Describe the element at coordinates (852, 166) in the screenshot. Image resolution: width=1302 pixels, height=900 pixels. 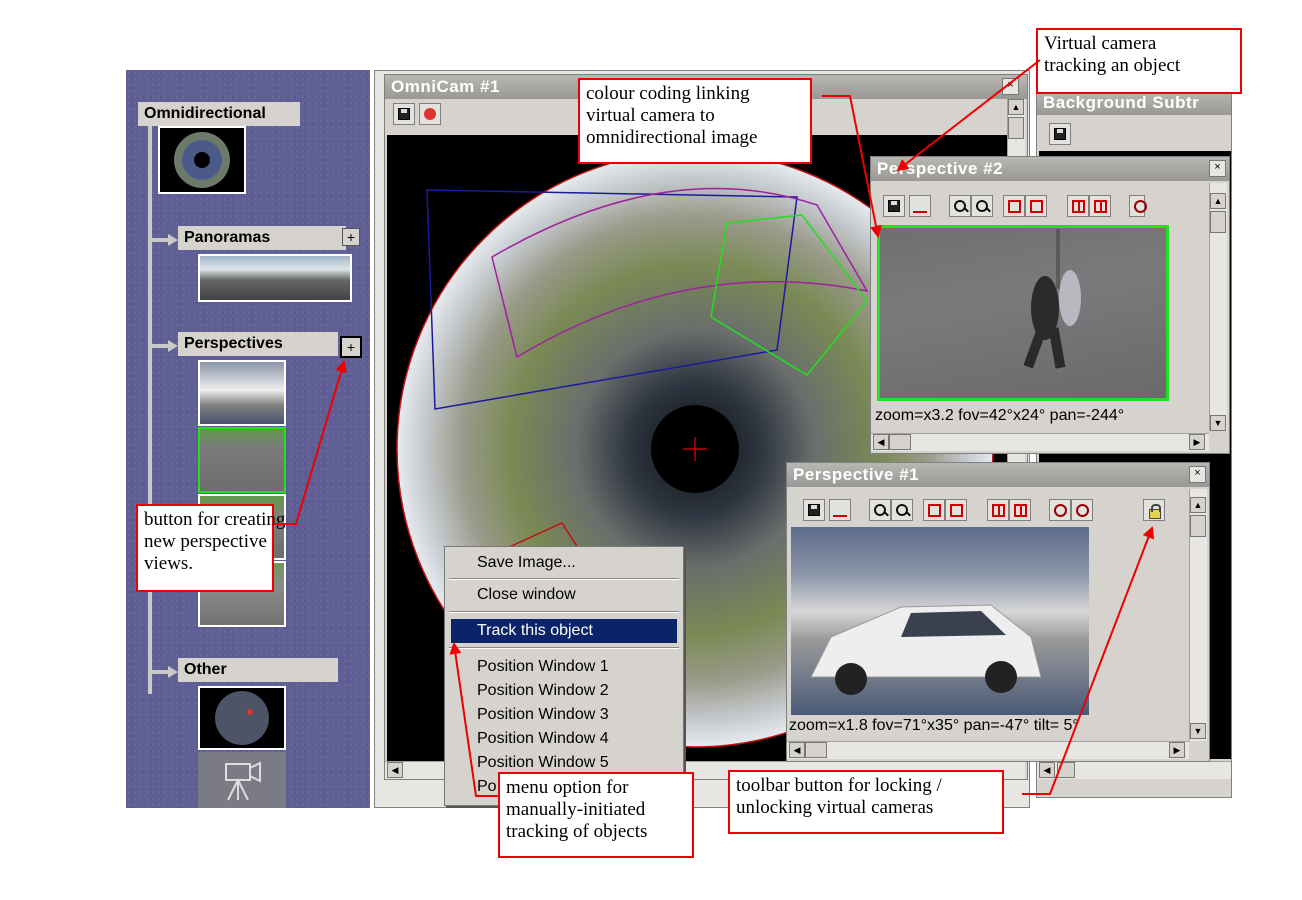
I see `arrow-colour-coding` at that location.